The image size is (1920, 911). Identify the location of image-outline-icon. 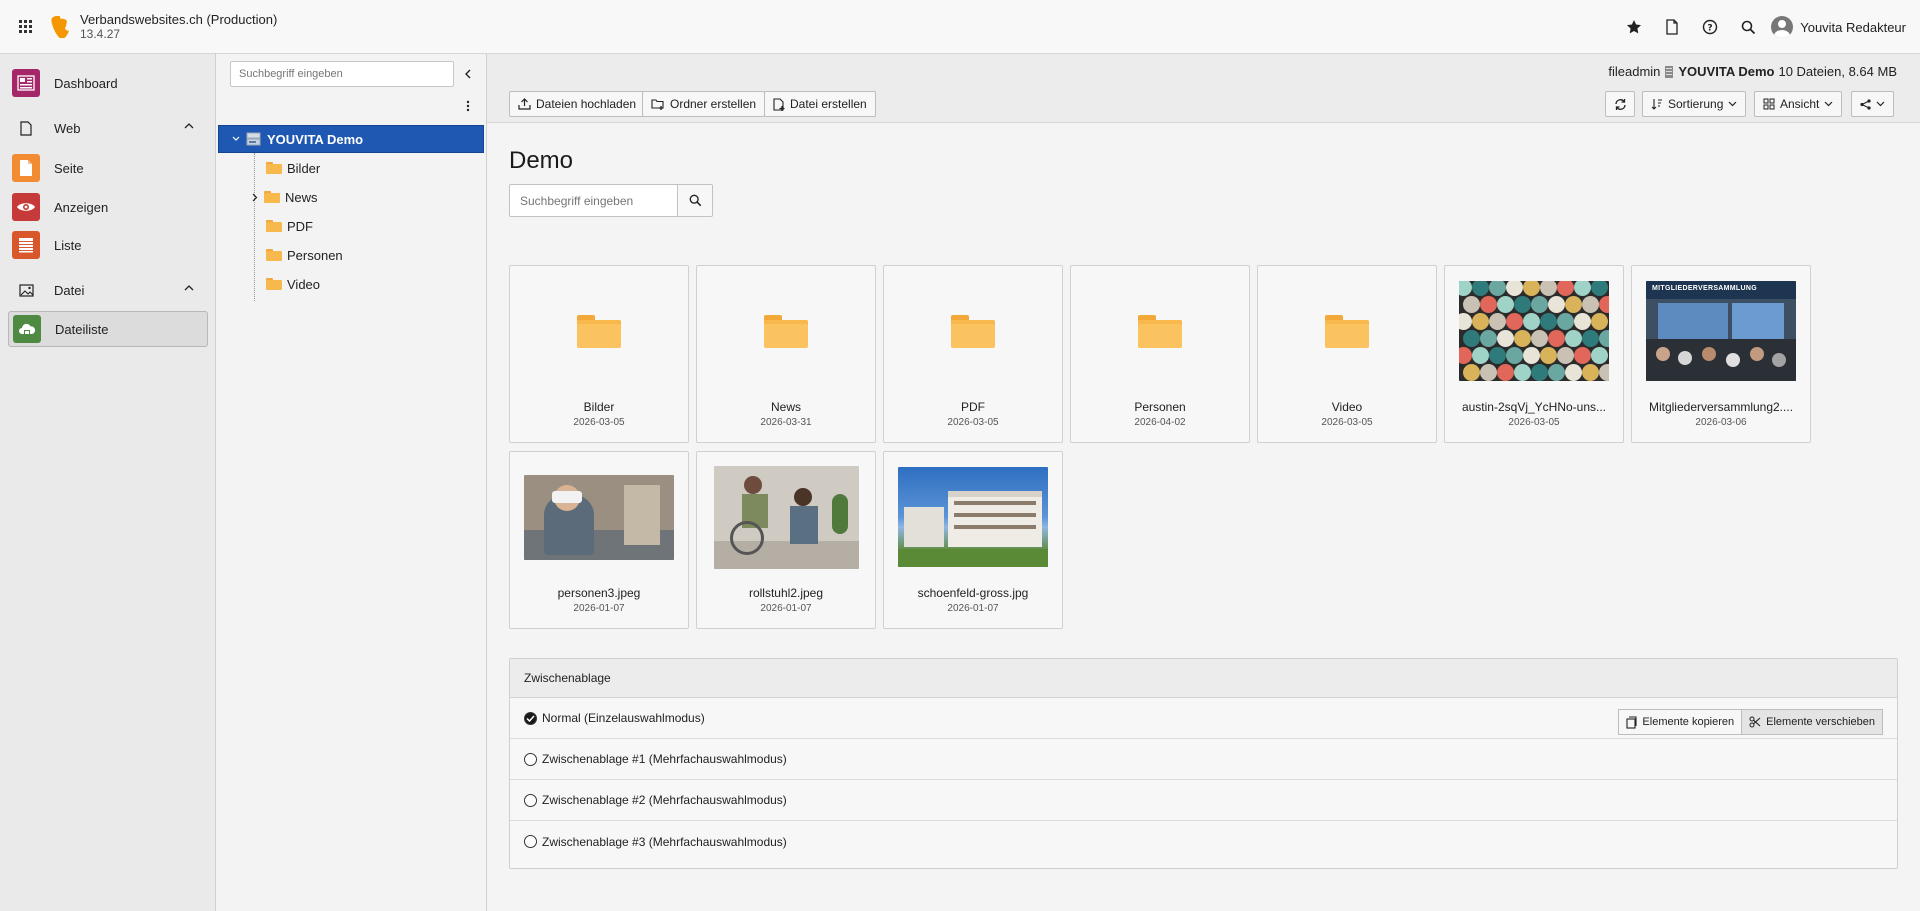
(26, 290).